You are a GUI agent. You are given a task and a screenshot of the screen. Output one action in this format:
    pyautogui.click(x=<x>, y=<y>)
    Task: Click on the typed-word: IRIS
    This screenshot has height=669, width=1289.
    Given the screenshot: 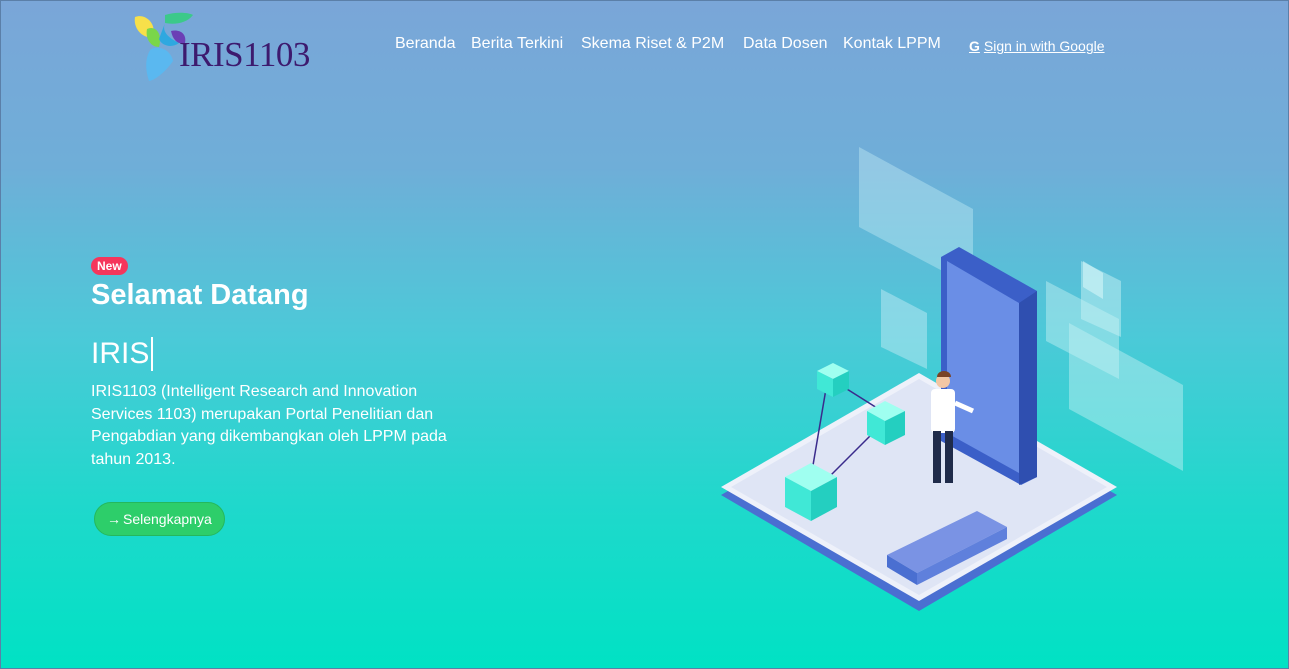 What is the action you would take?
    pyautogui.click(x=120, y=353)
    